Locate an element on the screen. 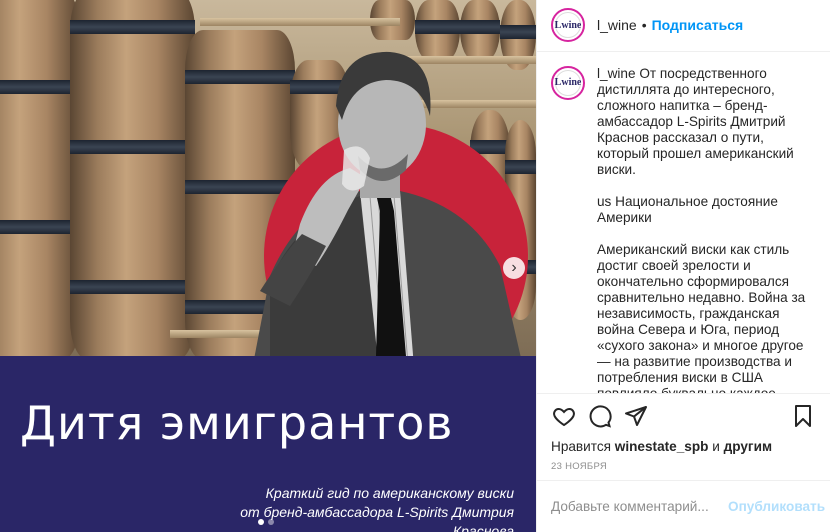 Image resolution: width=830 pixels, height=532 pixels. bookmark-icon is located at coordinates (803, 416).